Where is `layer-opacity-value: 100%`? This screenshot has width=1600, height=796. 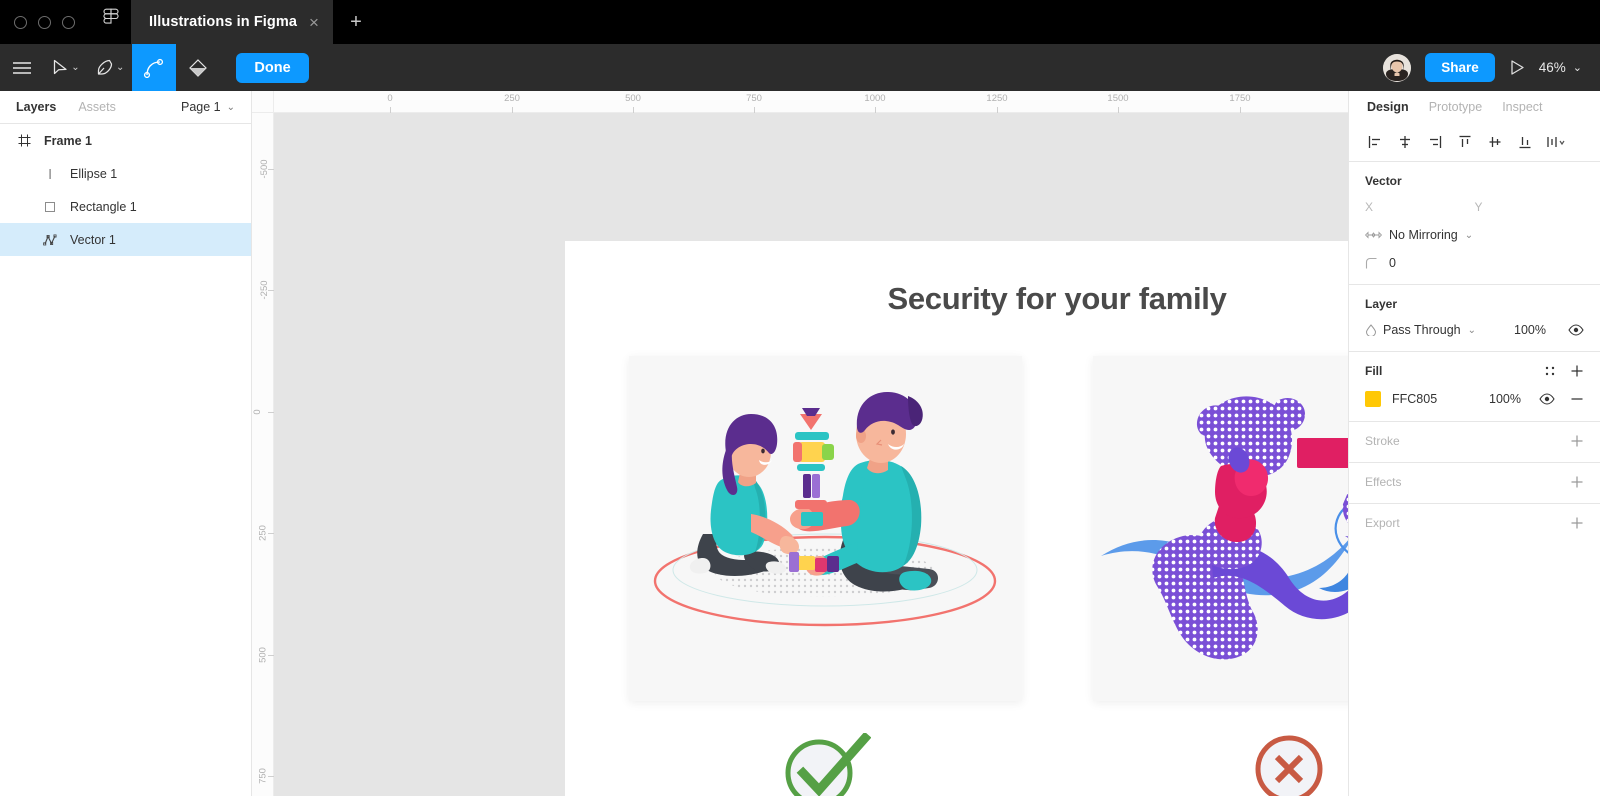 layer-opacity-value: 100% is located at coordinates (1530, 330).